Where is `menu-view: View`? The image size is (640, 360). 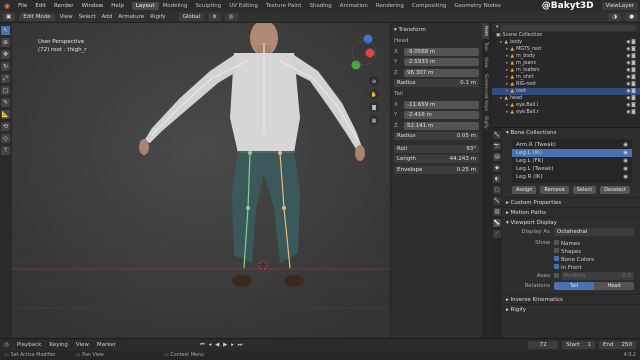 menu-view: View is located at coordinates (66, 17).